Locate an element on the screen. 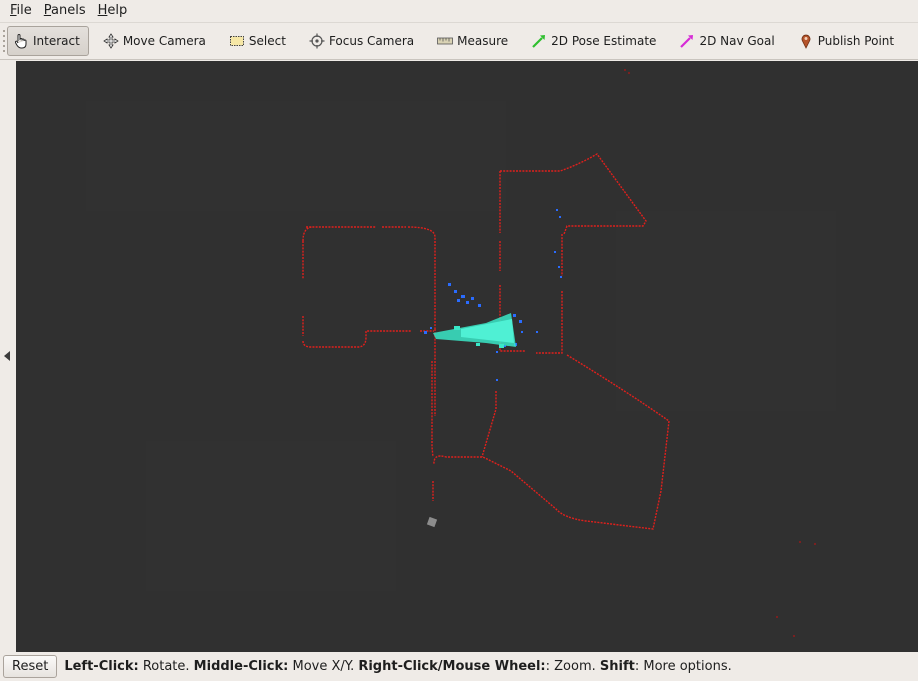 Image resolution: width=918 pixels, height=681 pixels. move-camera-tool-button: Move Camera is located at coordinates (156, 41).